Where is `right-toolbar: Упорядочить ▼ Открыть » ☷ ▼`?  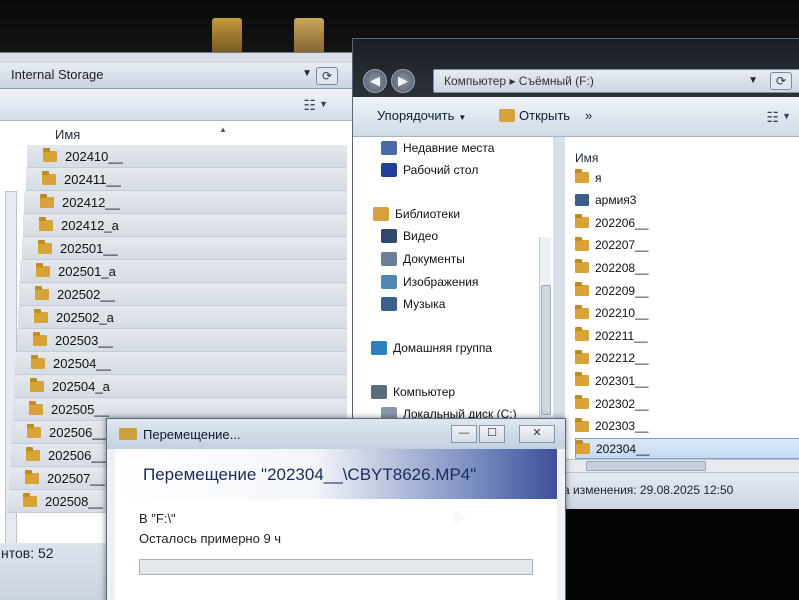 right-toolbar: Упорядочить ▼ Открыть » ☷ ▼ is located at coordinates (576, 117).